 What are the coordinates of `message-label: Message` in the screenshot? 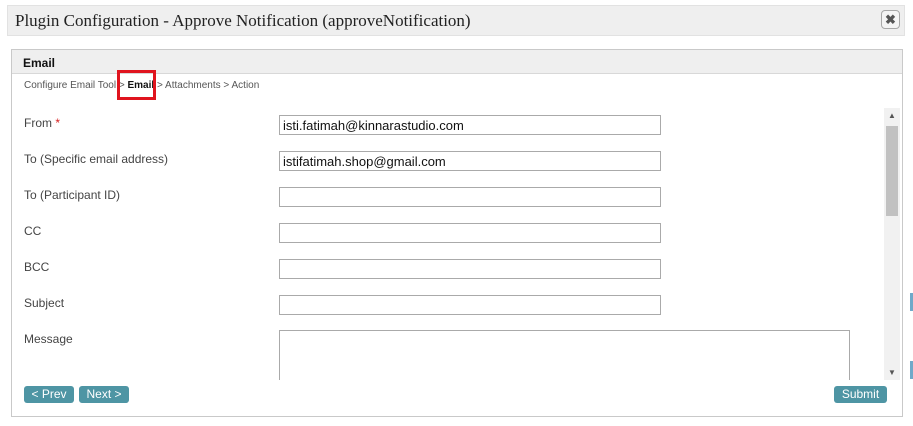 It's located at (48, 339).